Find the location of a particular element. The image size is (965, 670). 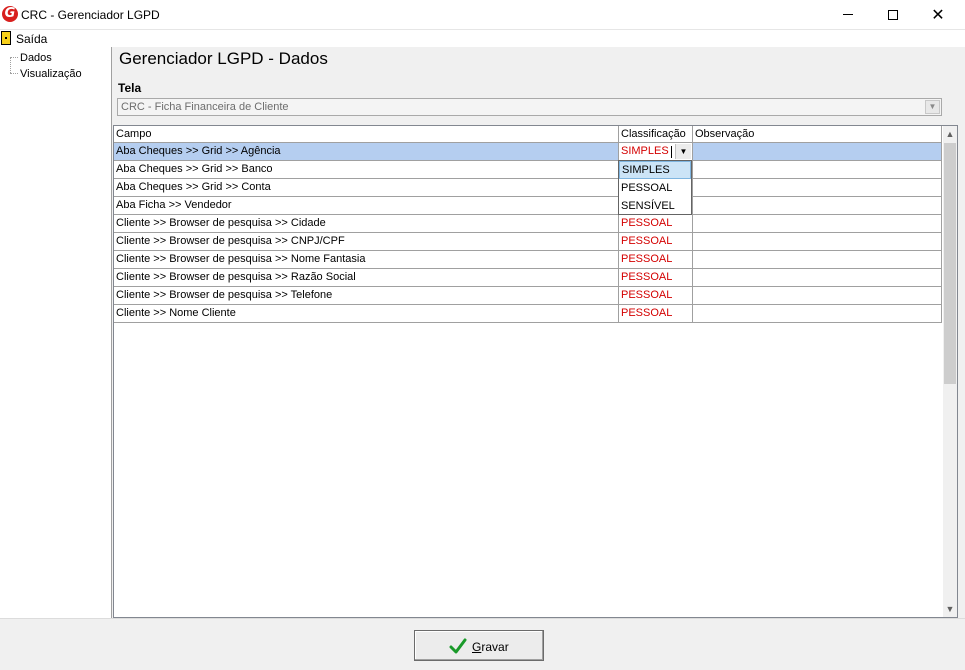

minimize-icon is located at coordinates (848, 14).